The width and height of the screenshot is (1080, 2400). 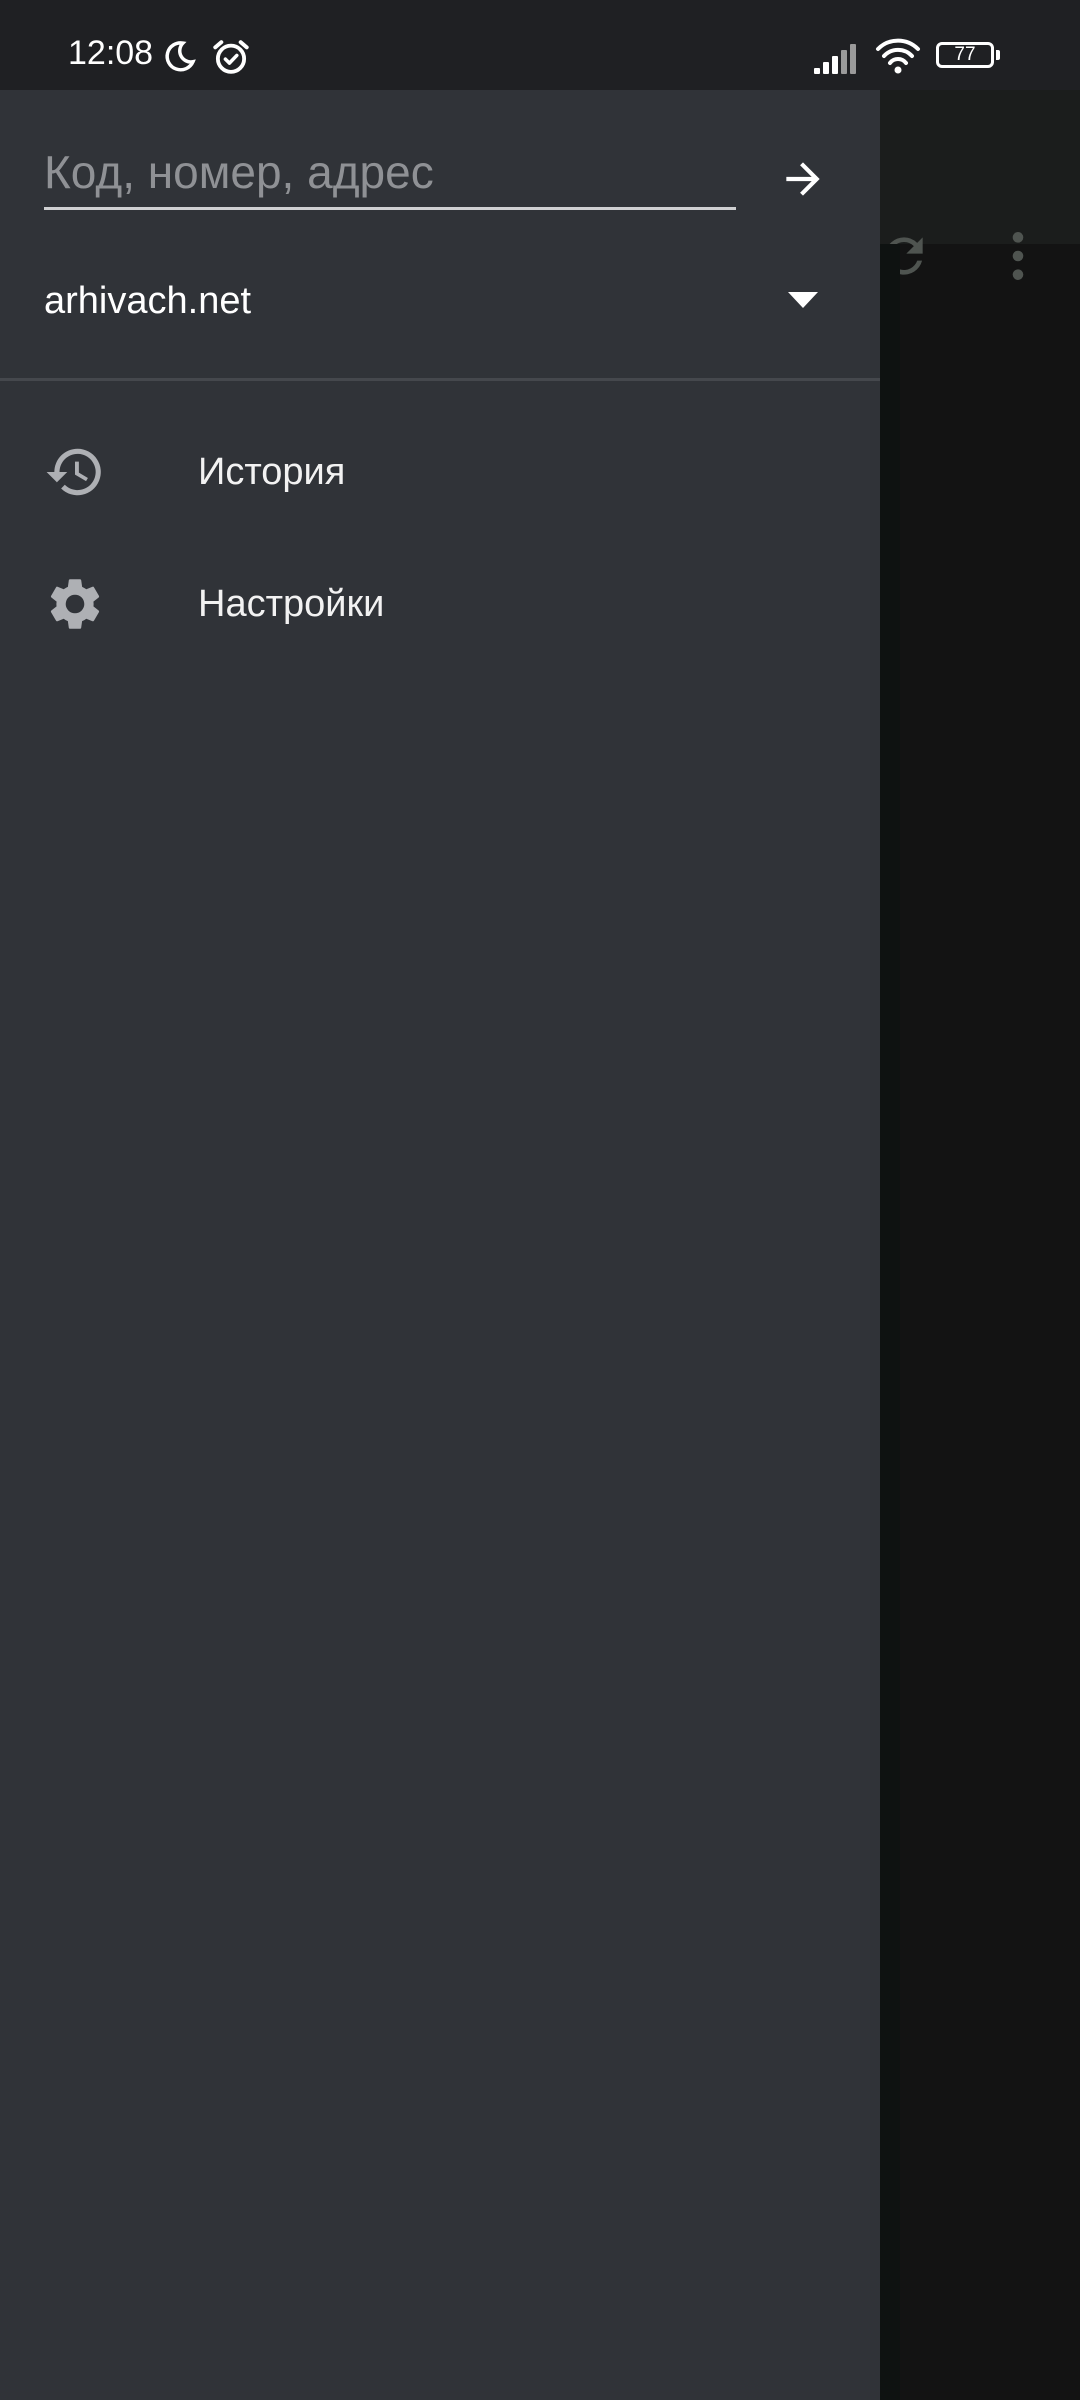 What do you see at coordinates (291, 604) in the screenshot?
I see `menu-item-label: Настройки` at bounding box center [291, 604].